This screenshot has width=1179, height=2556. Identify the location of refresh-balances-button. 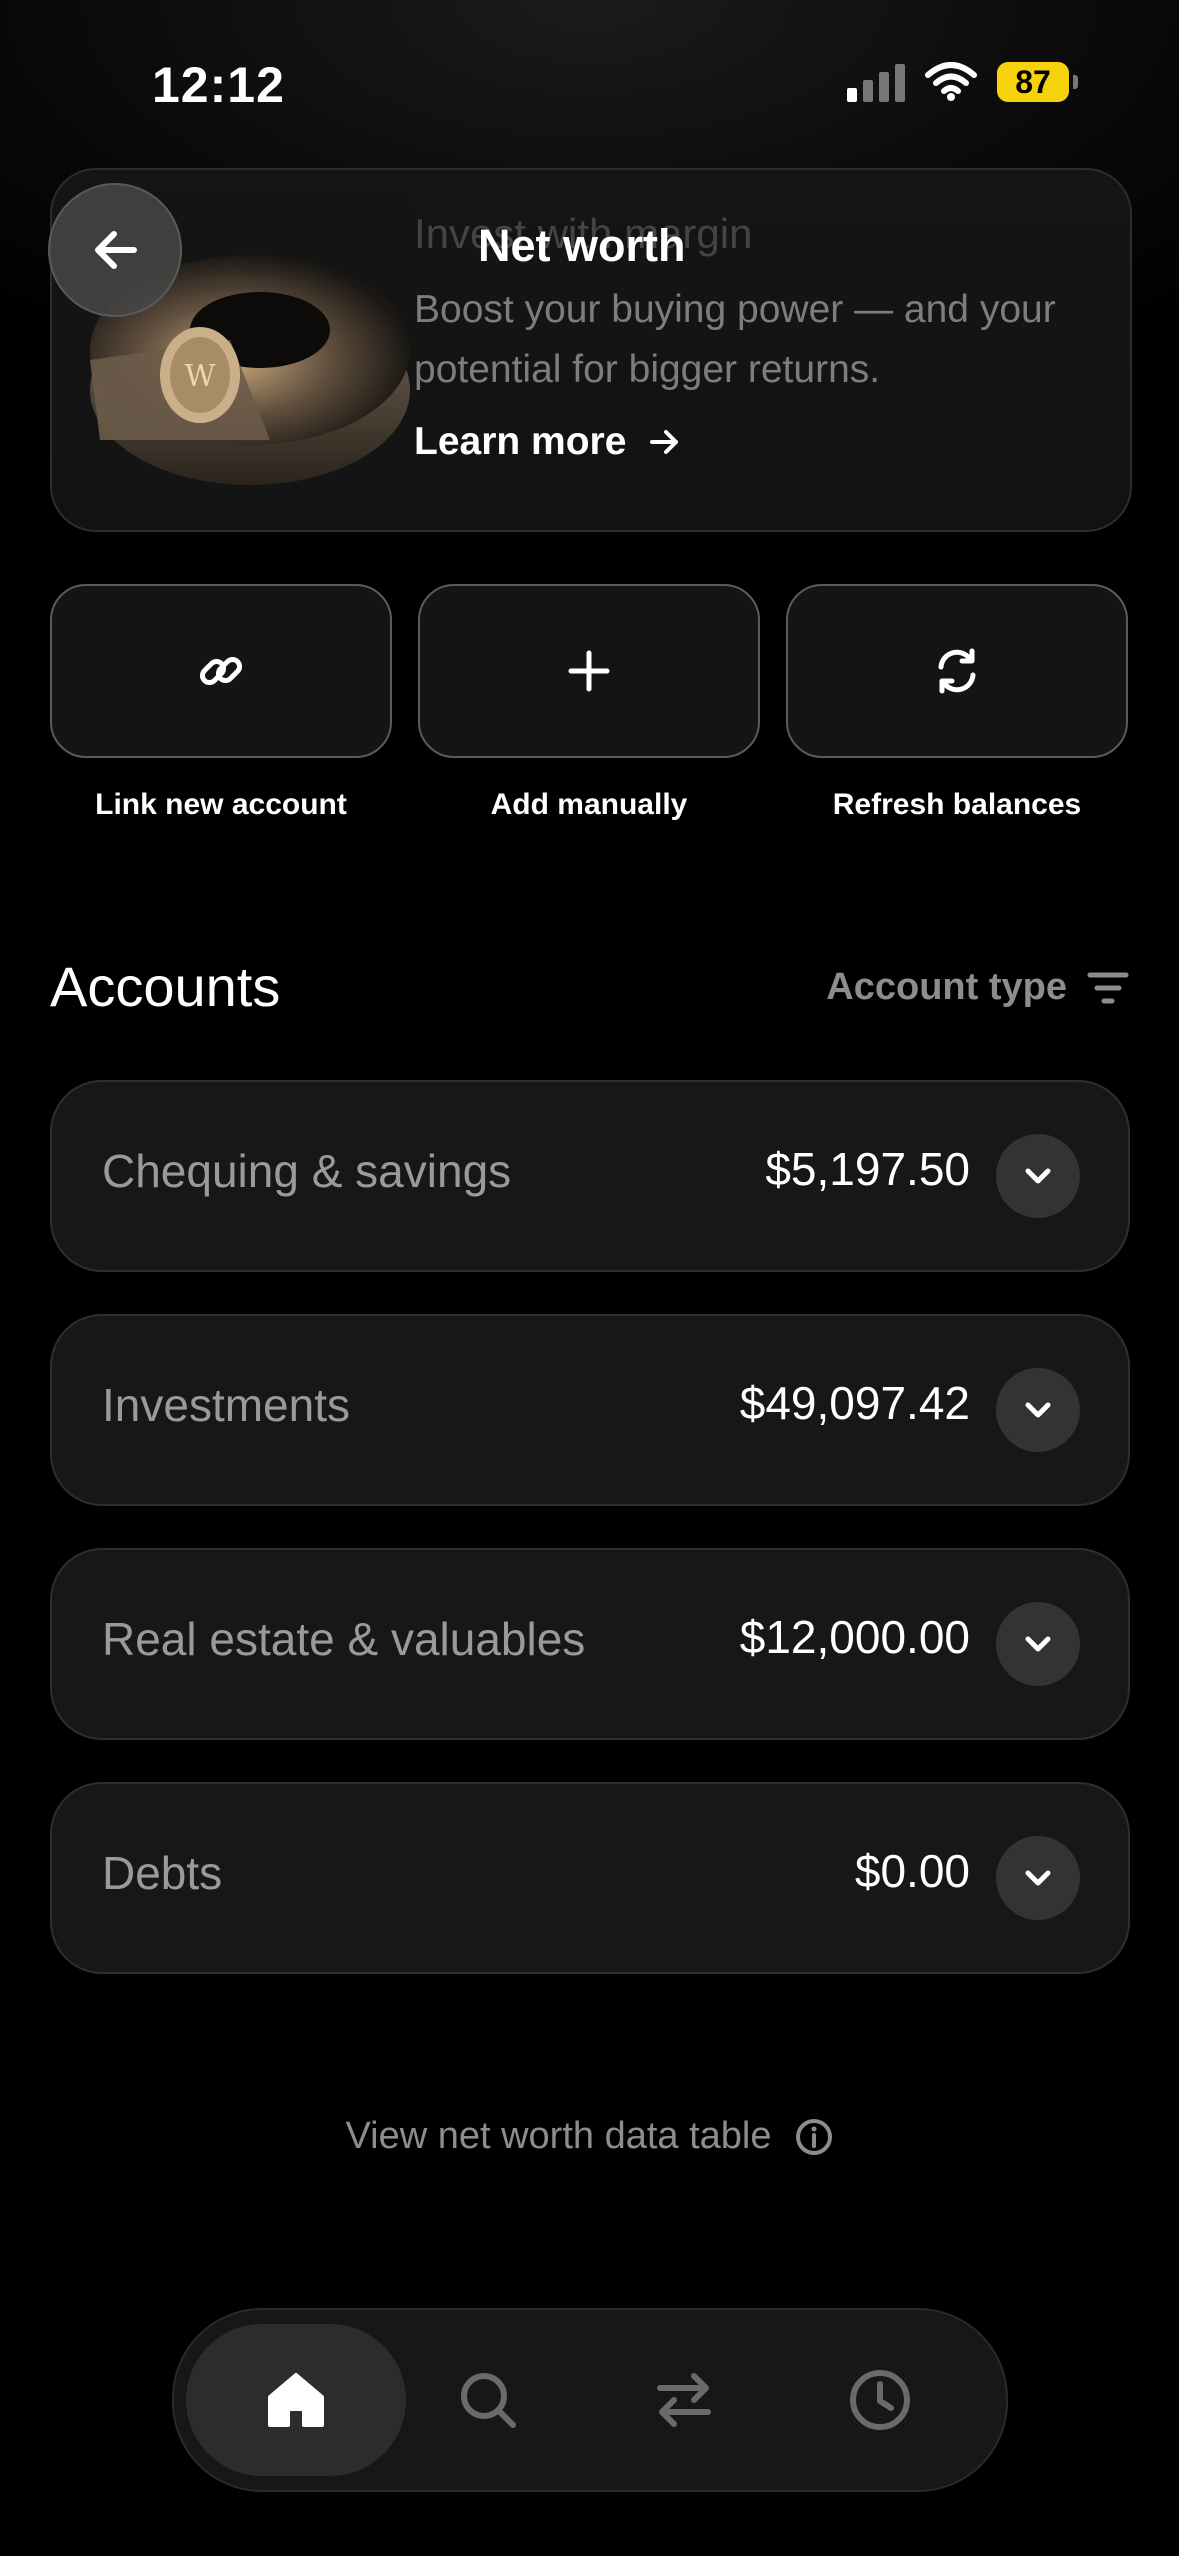
(957, 671).